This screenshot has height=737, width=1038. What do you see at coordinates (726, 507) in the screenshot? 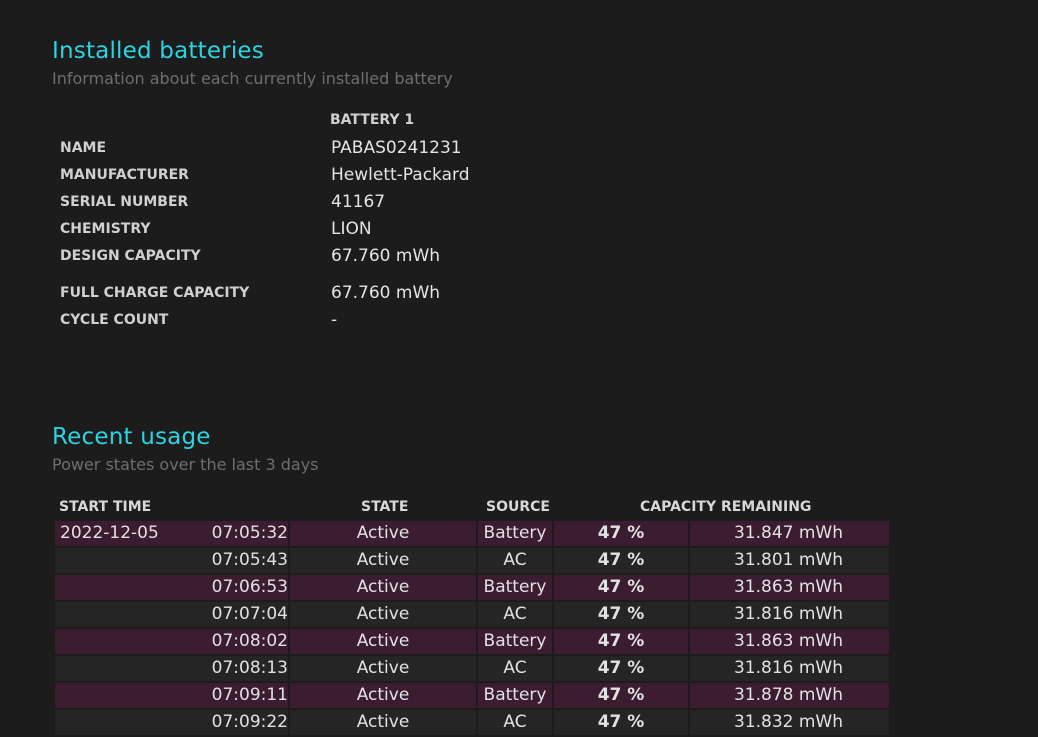
I see `column-header-capacity-remaining: CAPACITY REMAINING` at bounding box center [726, 507].